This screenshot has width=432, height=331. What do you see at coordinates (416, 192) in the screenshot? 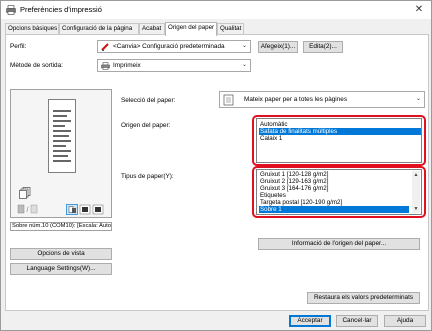
I see `scrollbar: ▲ ▼` at bounding box center [416, 192].